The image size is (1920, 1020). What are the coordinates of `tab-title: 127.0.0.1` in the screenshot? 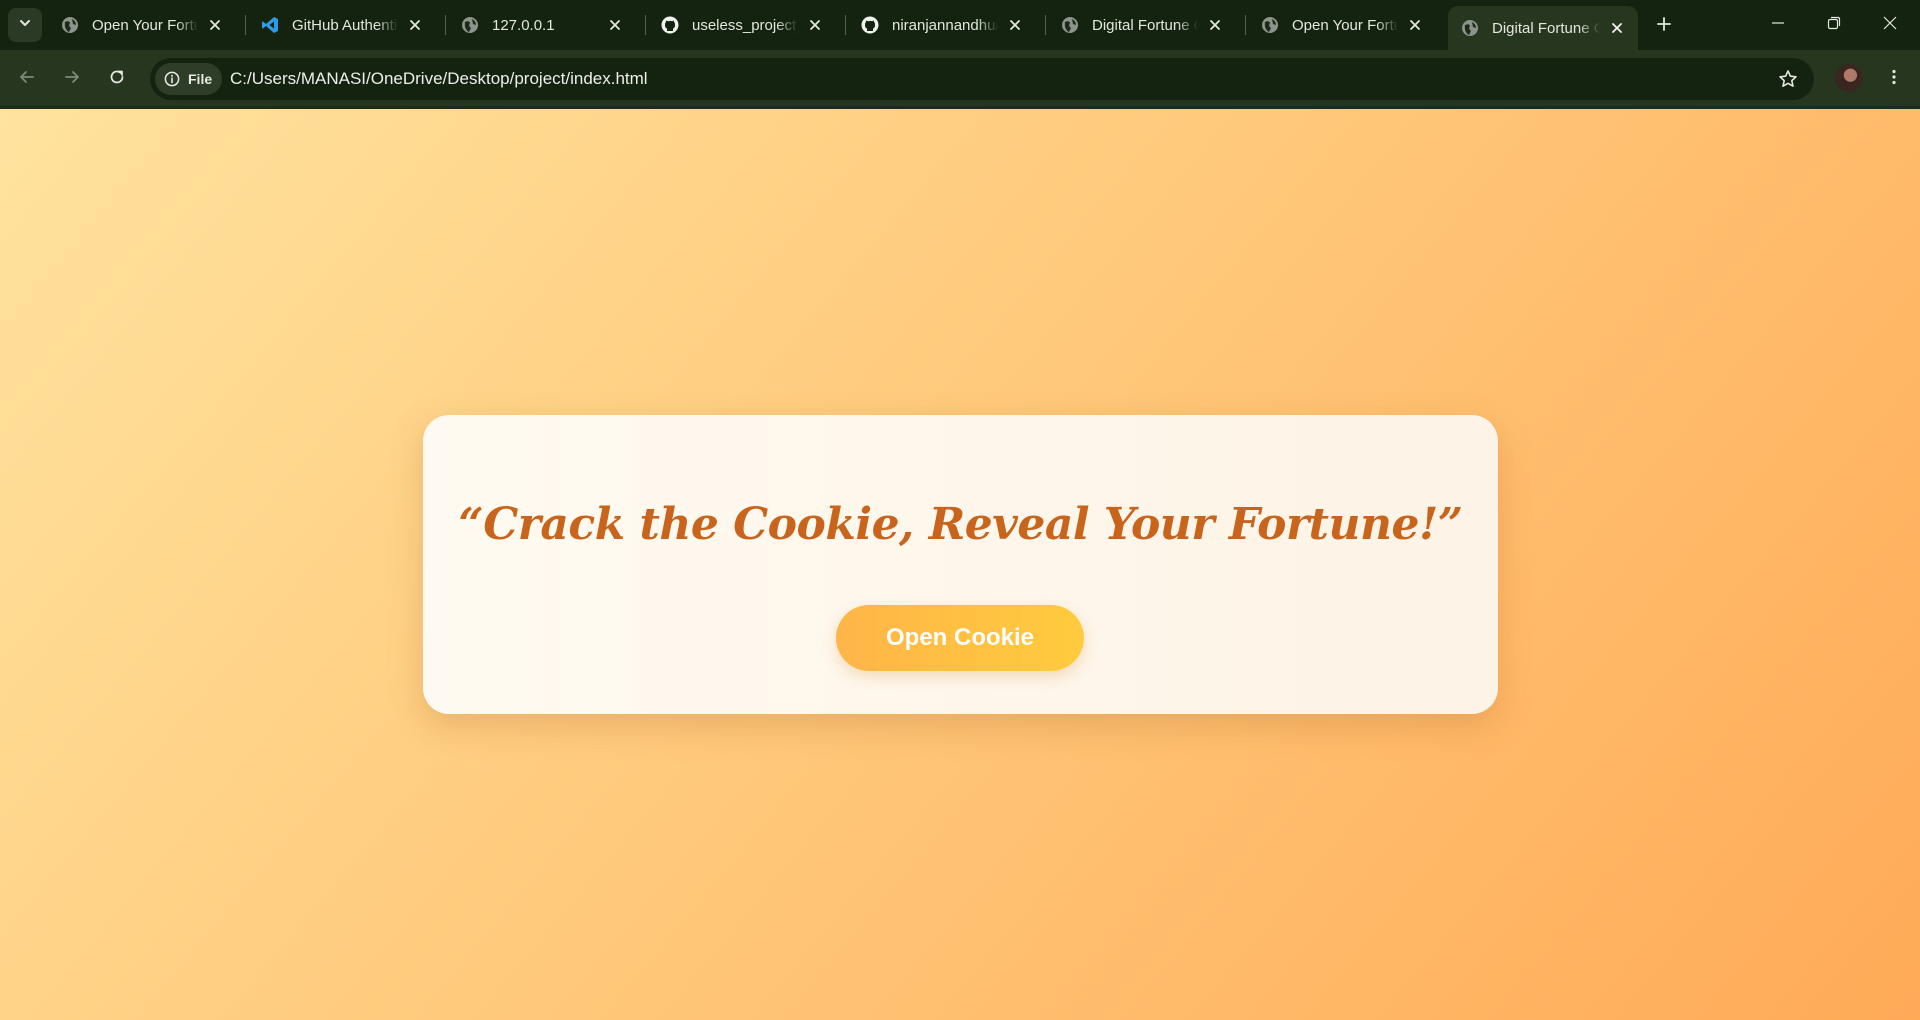 It's located at (523, 25).